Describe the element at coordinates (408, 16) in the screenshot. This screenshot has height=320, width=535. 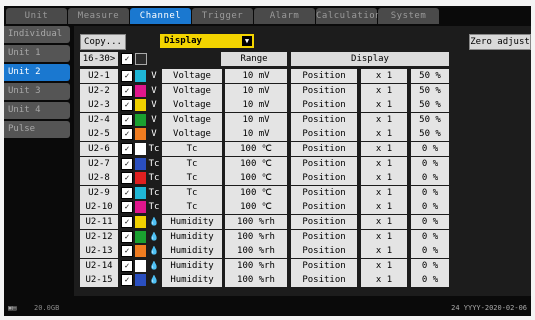
I see `tab-system: System` at that location.